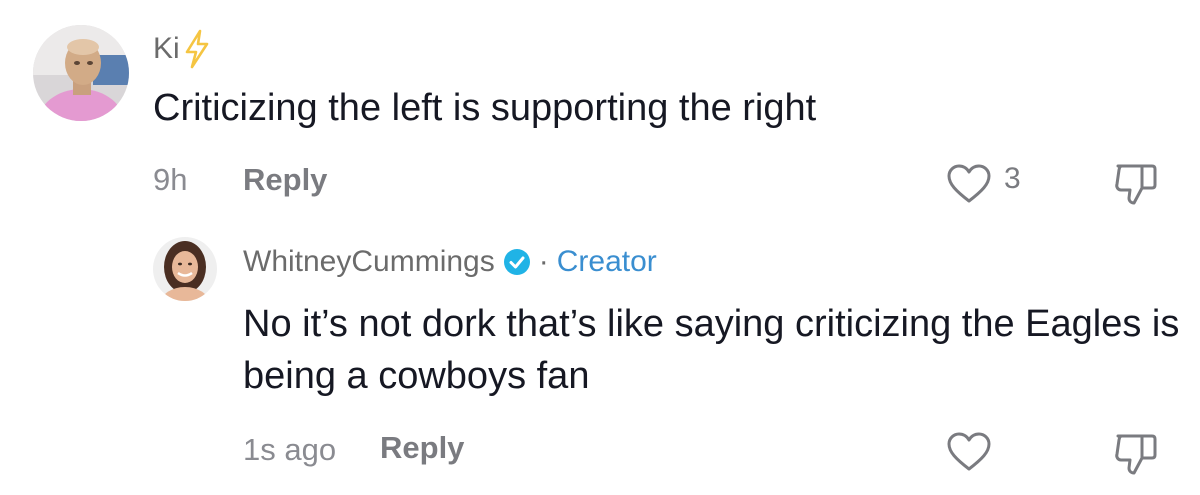  Describe the element at coordinates (290, 449) in the screenshot. I see `reply-timestamp: 1s ago` at that location.